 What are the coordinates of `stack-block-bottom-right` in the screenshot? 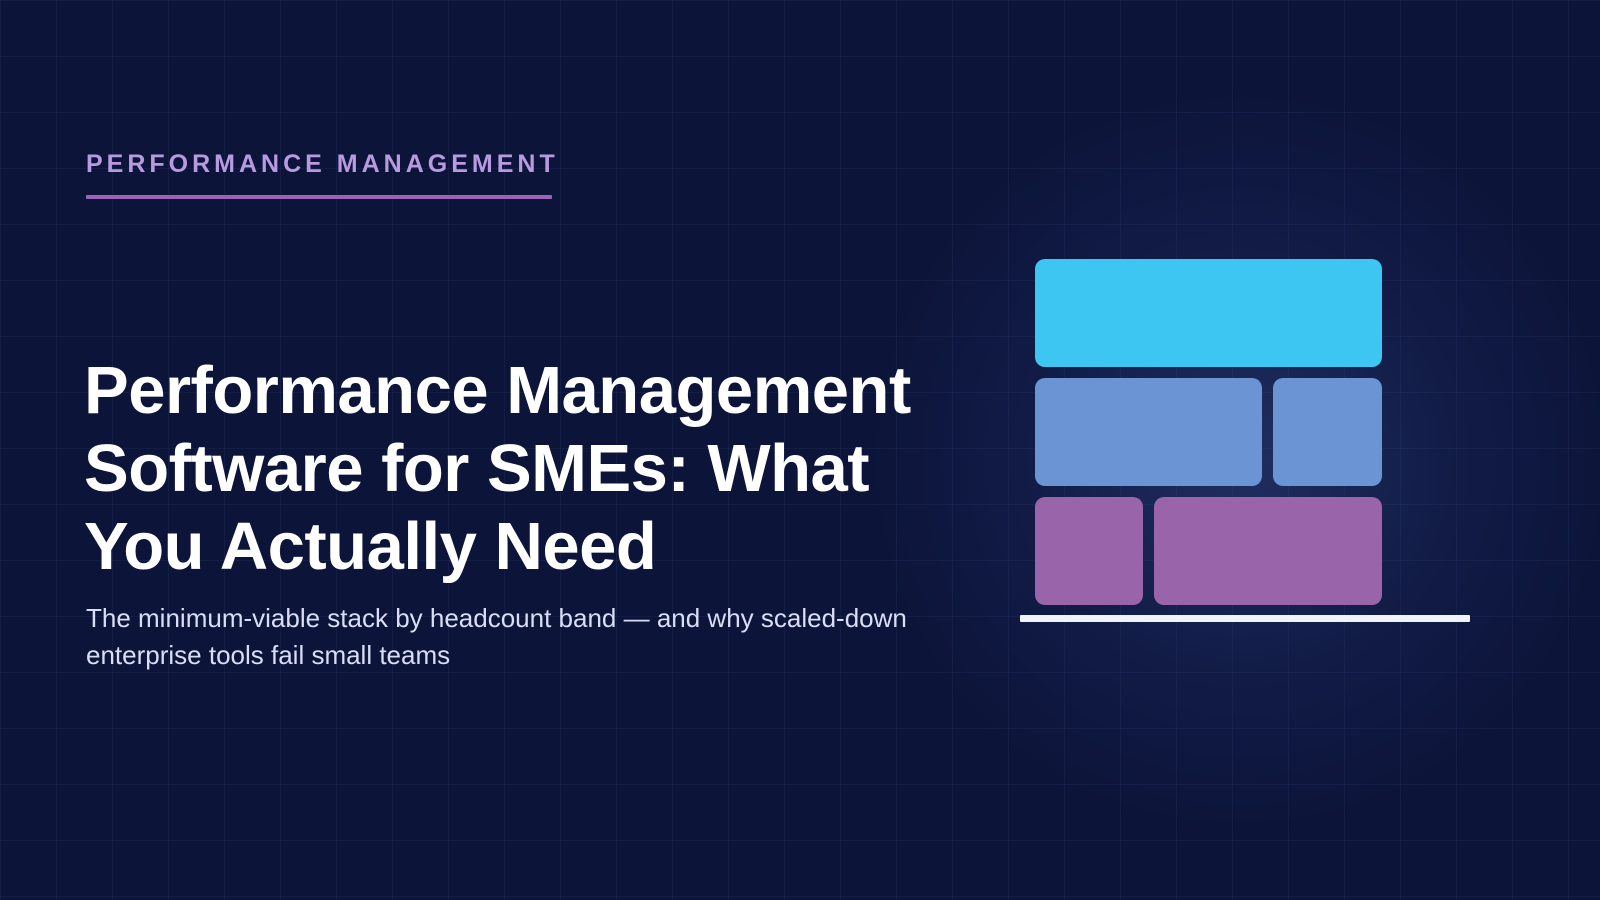 It's located at (1268, 551).